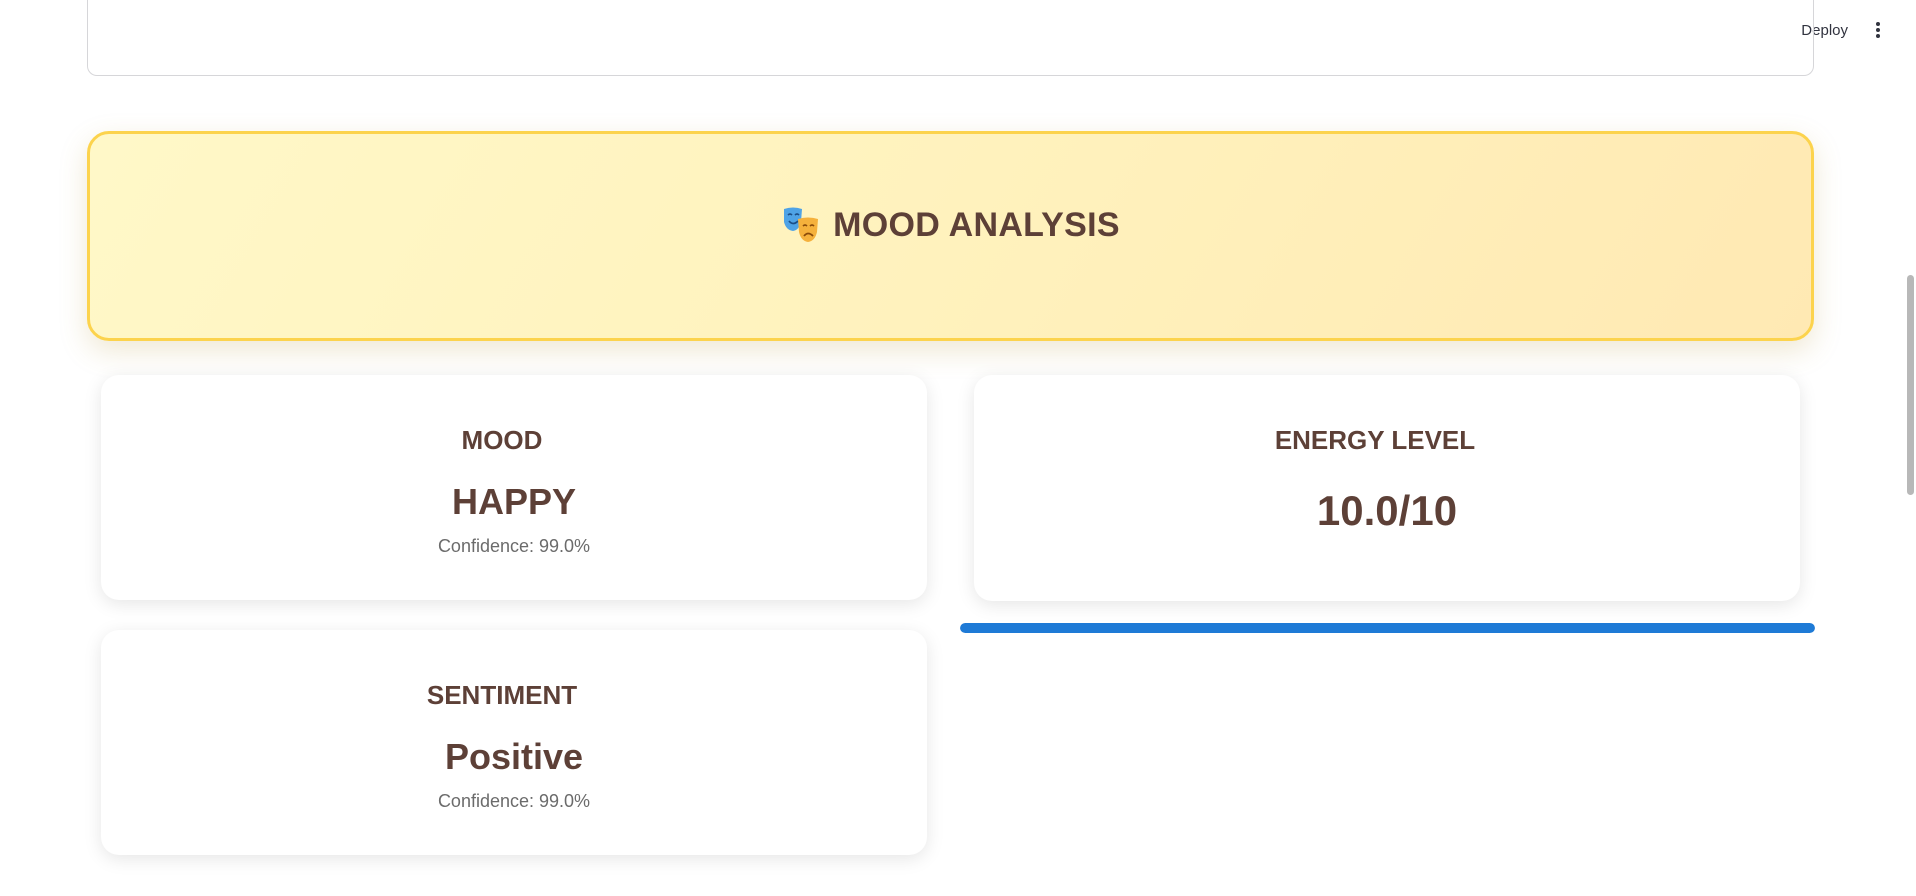 This screenshot has width=1916, height=896. I want to click on sentiment-card: SENTIMENT Positive Confidence: 99.0%, so click(514, 742).